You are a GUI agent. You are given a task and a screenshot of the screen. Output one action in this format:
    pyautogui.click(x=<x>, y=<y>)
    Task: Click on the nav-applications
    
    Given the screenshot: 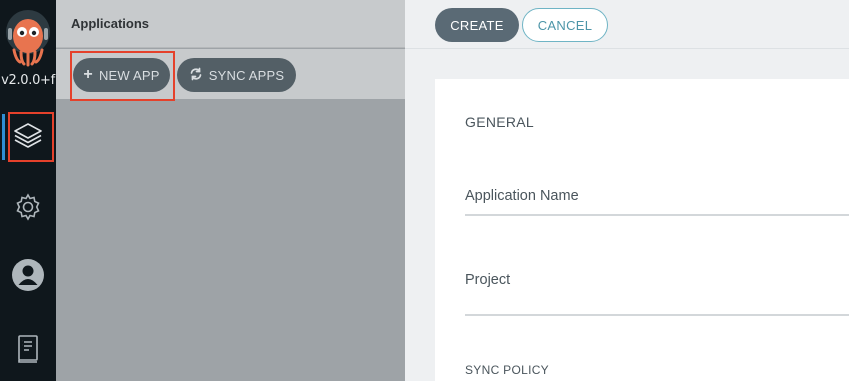 What is the action you would take?
    pyautogui.click(x=28, y=137)
    